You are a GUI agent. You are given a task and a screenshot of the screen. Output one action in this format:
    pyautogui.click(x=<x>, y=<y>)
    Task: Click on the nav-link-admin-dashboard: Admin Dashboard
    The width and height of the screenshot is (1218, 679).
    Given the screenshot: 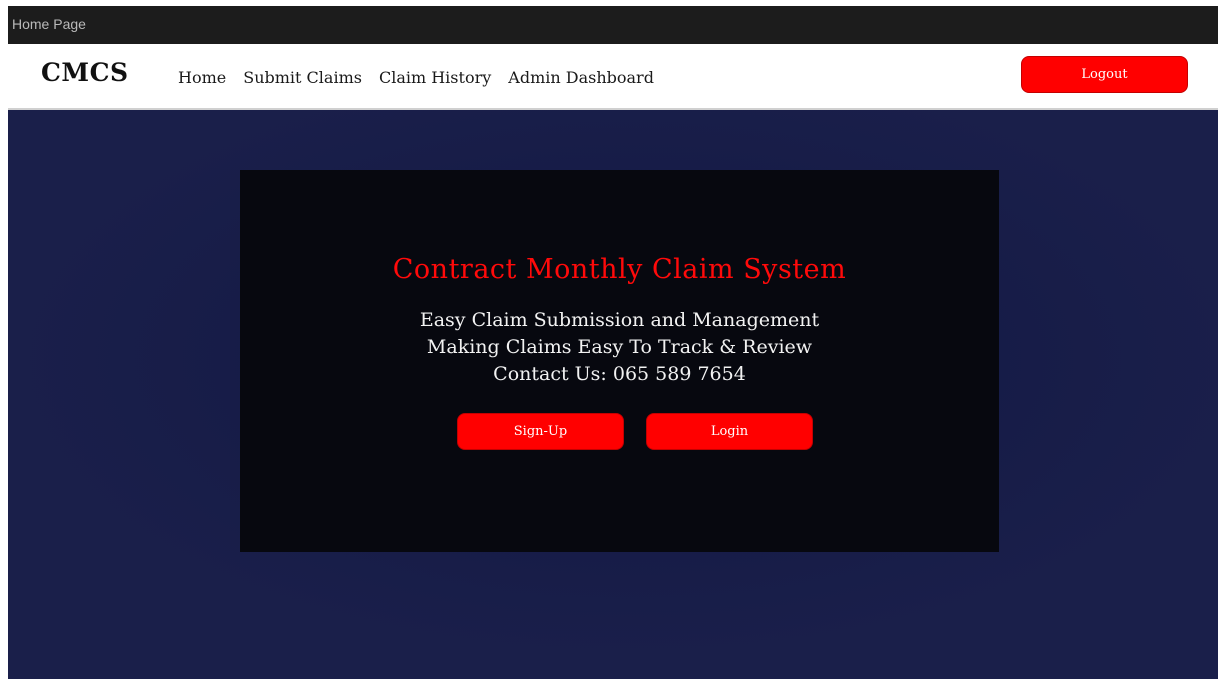 What is the action you would take?
    pyautogui.click(x=581, y=77)
    